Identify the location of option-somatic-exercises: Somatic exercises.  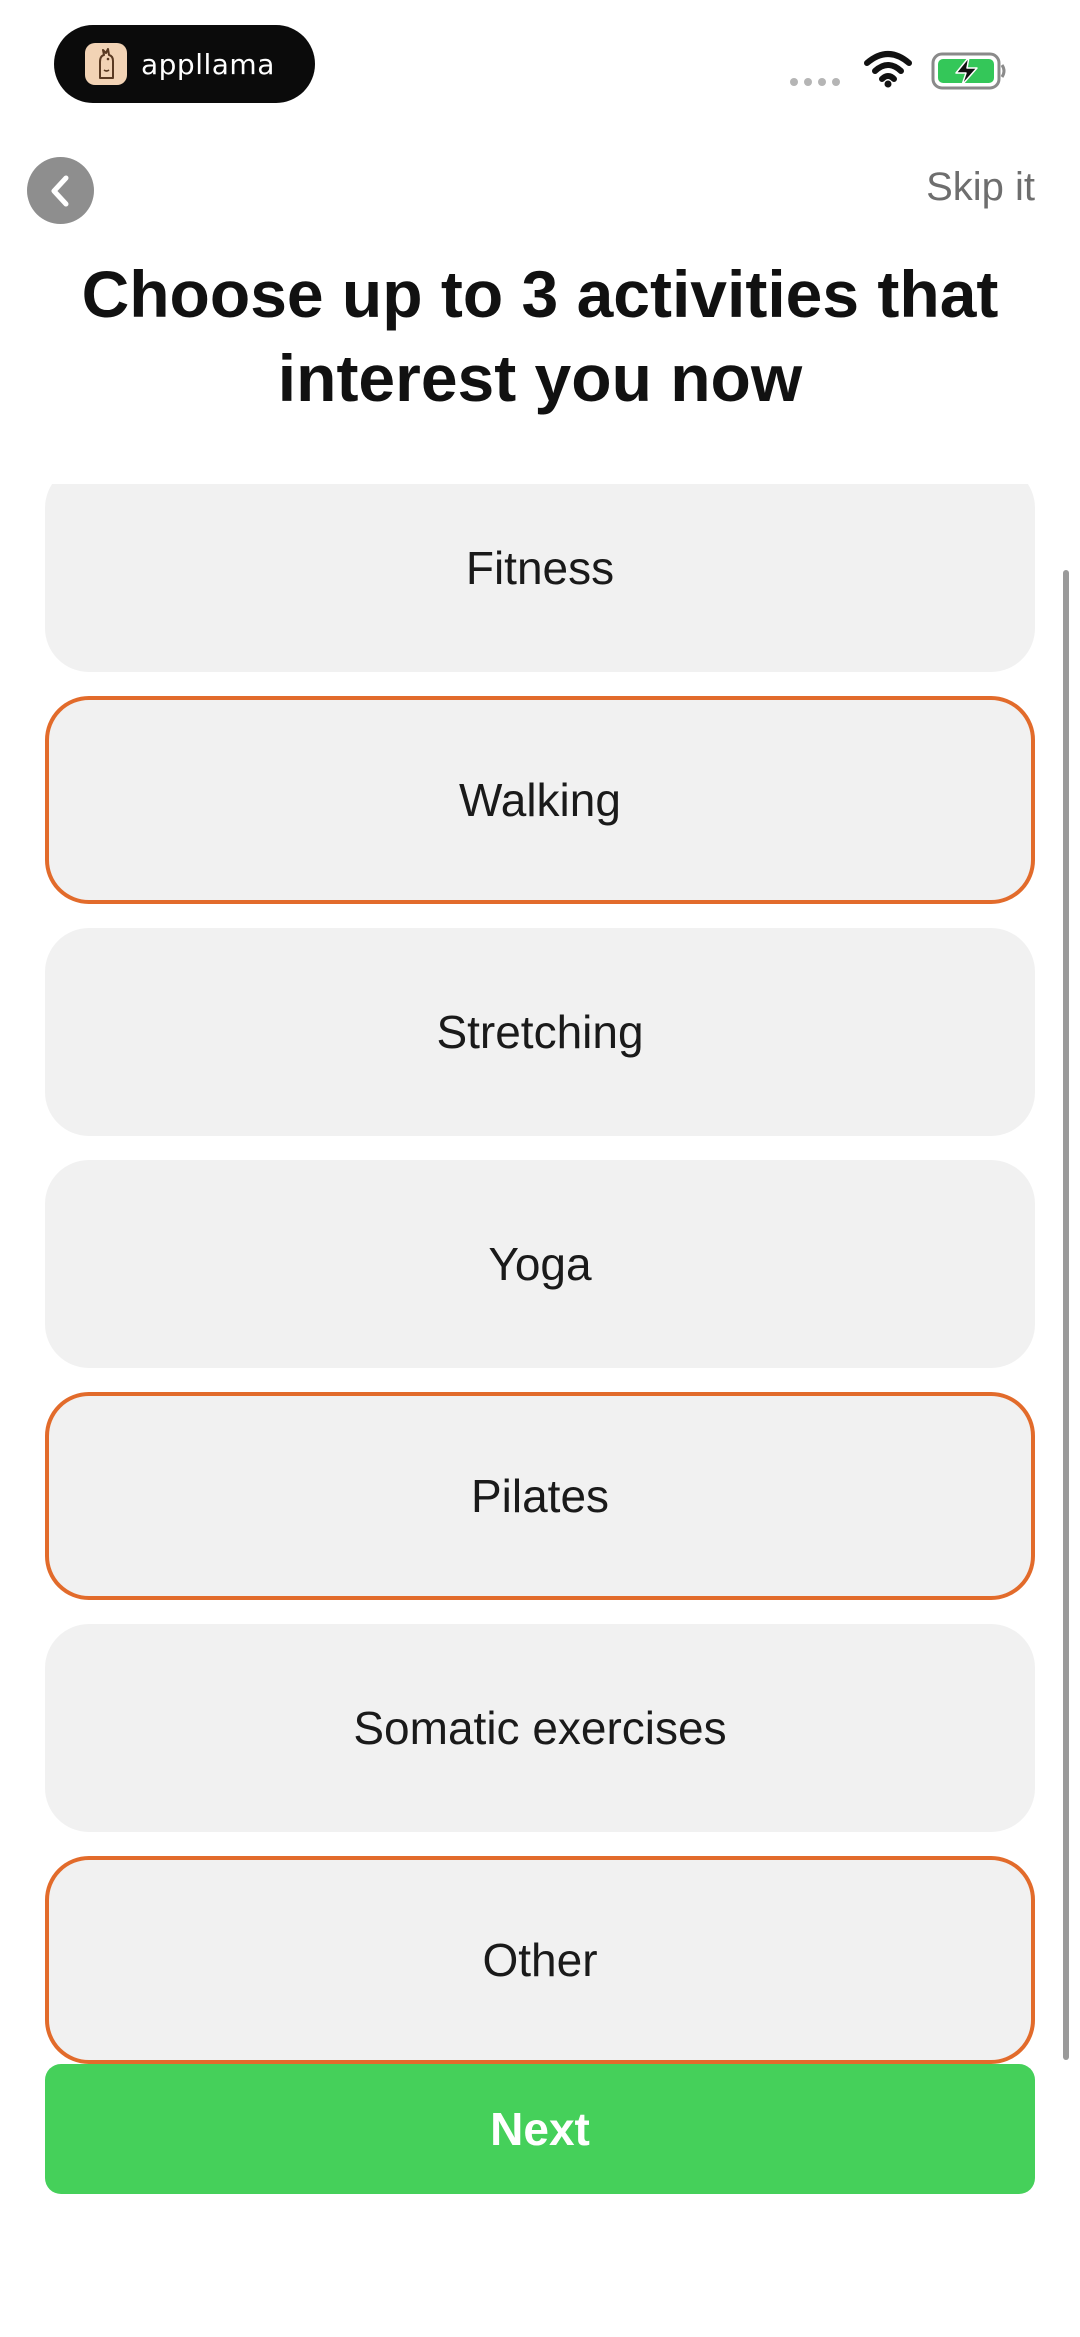
(540, 1728).